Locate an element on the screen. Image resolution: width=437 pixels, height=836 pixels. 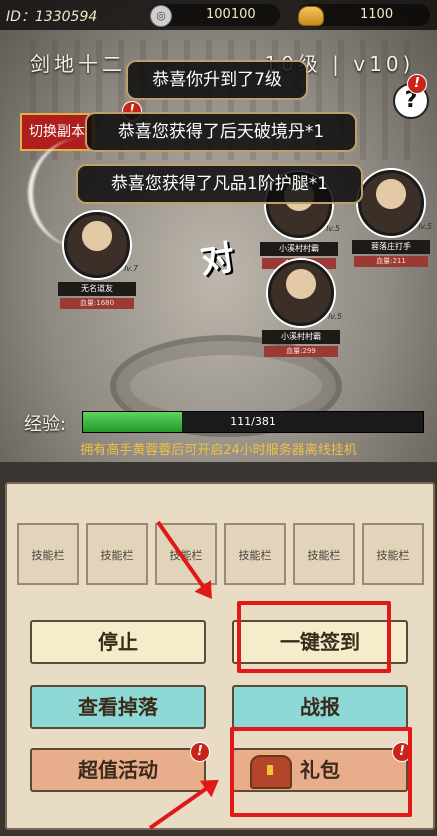
silver-counter: ◎ 100100 is located at coordinates (215, 15).